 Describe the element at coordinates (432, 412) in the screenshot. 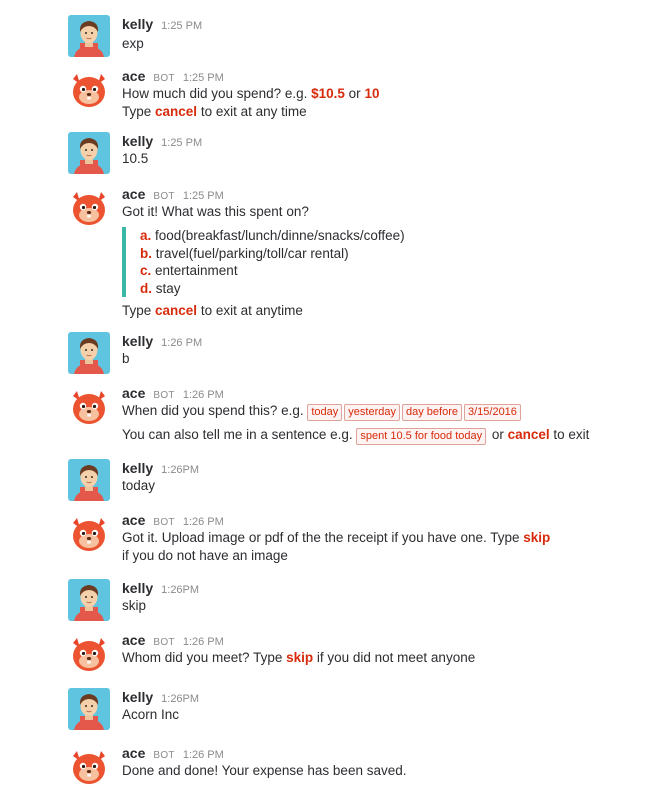

I see `code-chip: day before` at that location.